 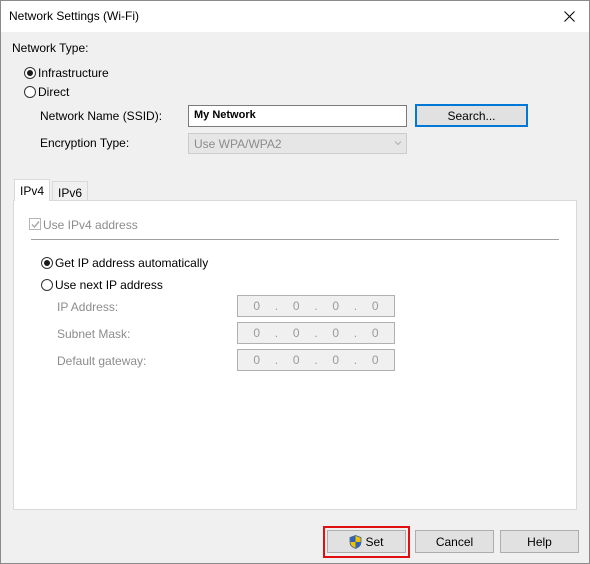 What do you see at coordinates (225, 115) in the screenshot?
I see `ssid-value: My Network` at bounding box center [225, 115].